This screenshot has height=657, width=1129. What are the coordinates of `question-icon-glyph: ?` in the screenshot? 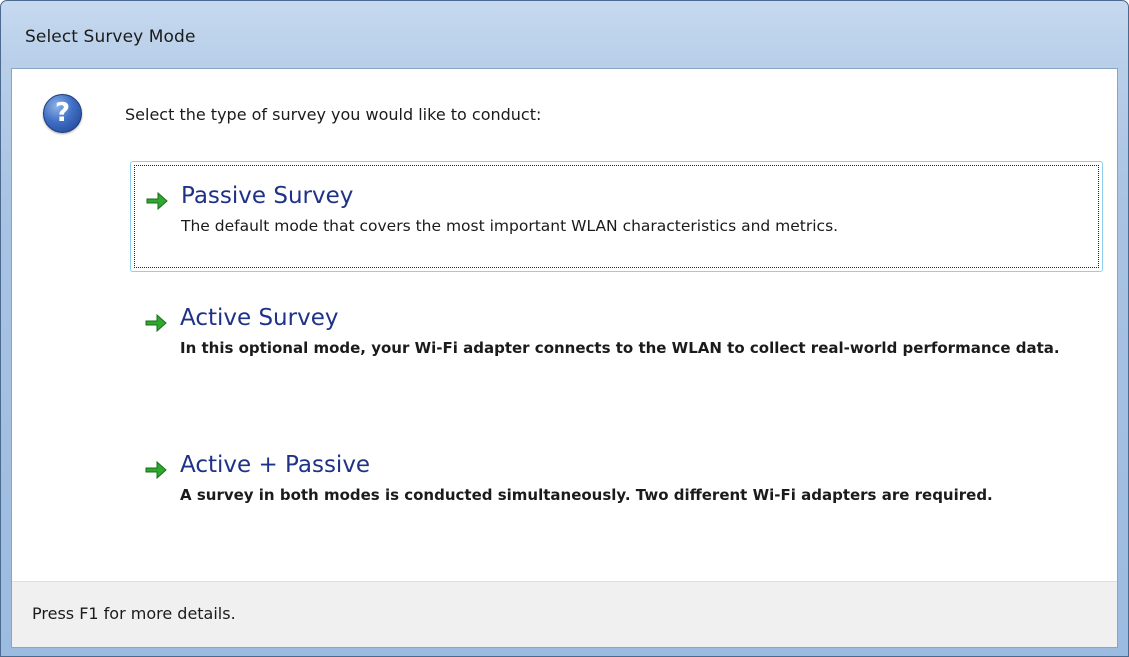 It's located at (62, 113).